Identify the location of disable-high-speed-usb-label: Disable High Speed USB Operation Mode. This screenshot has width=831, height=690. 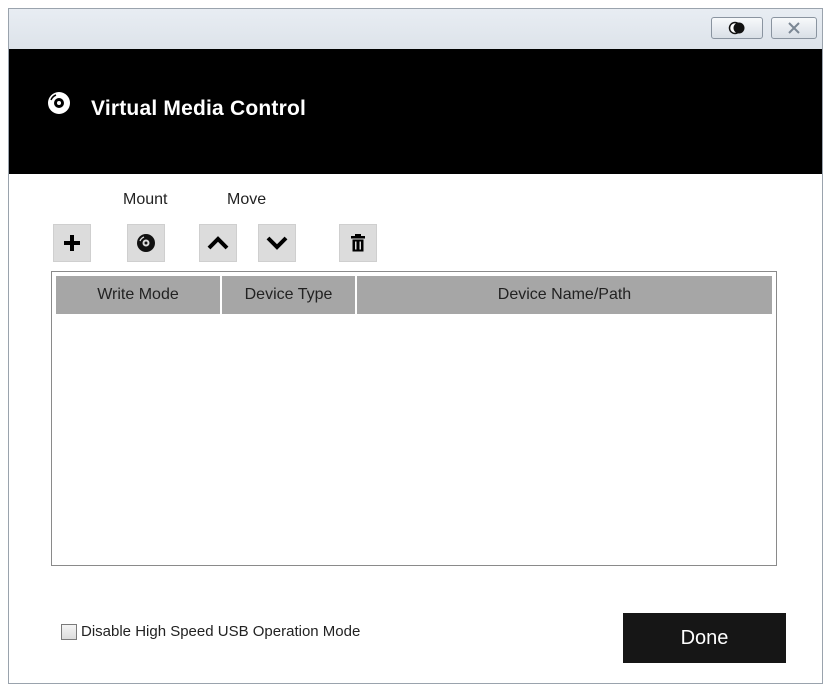
(220, 631).